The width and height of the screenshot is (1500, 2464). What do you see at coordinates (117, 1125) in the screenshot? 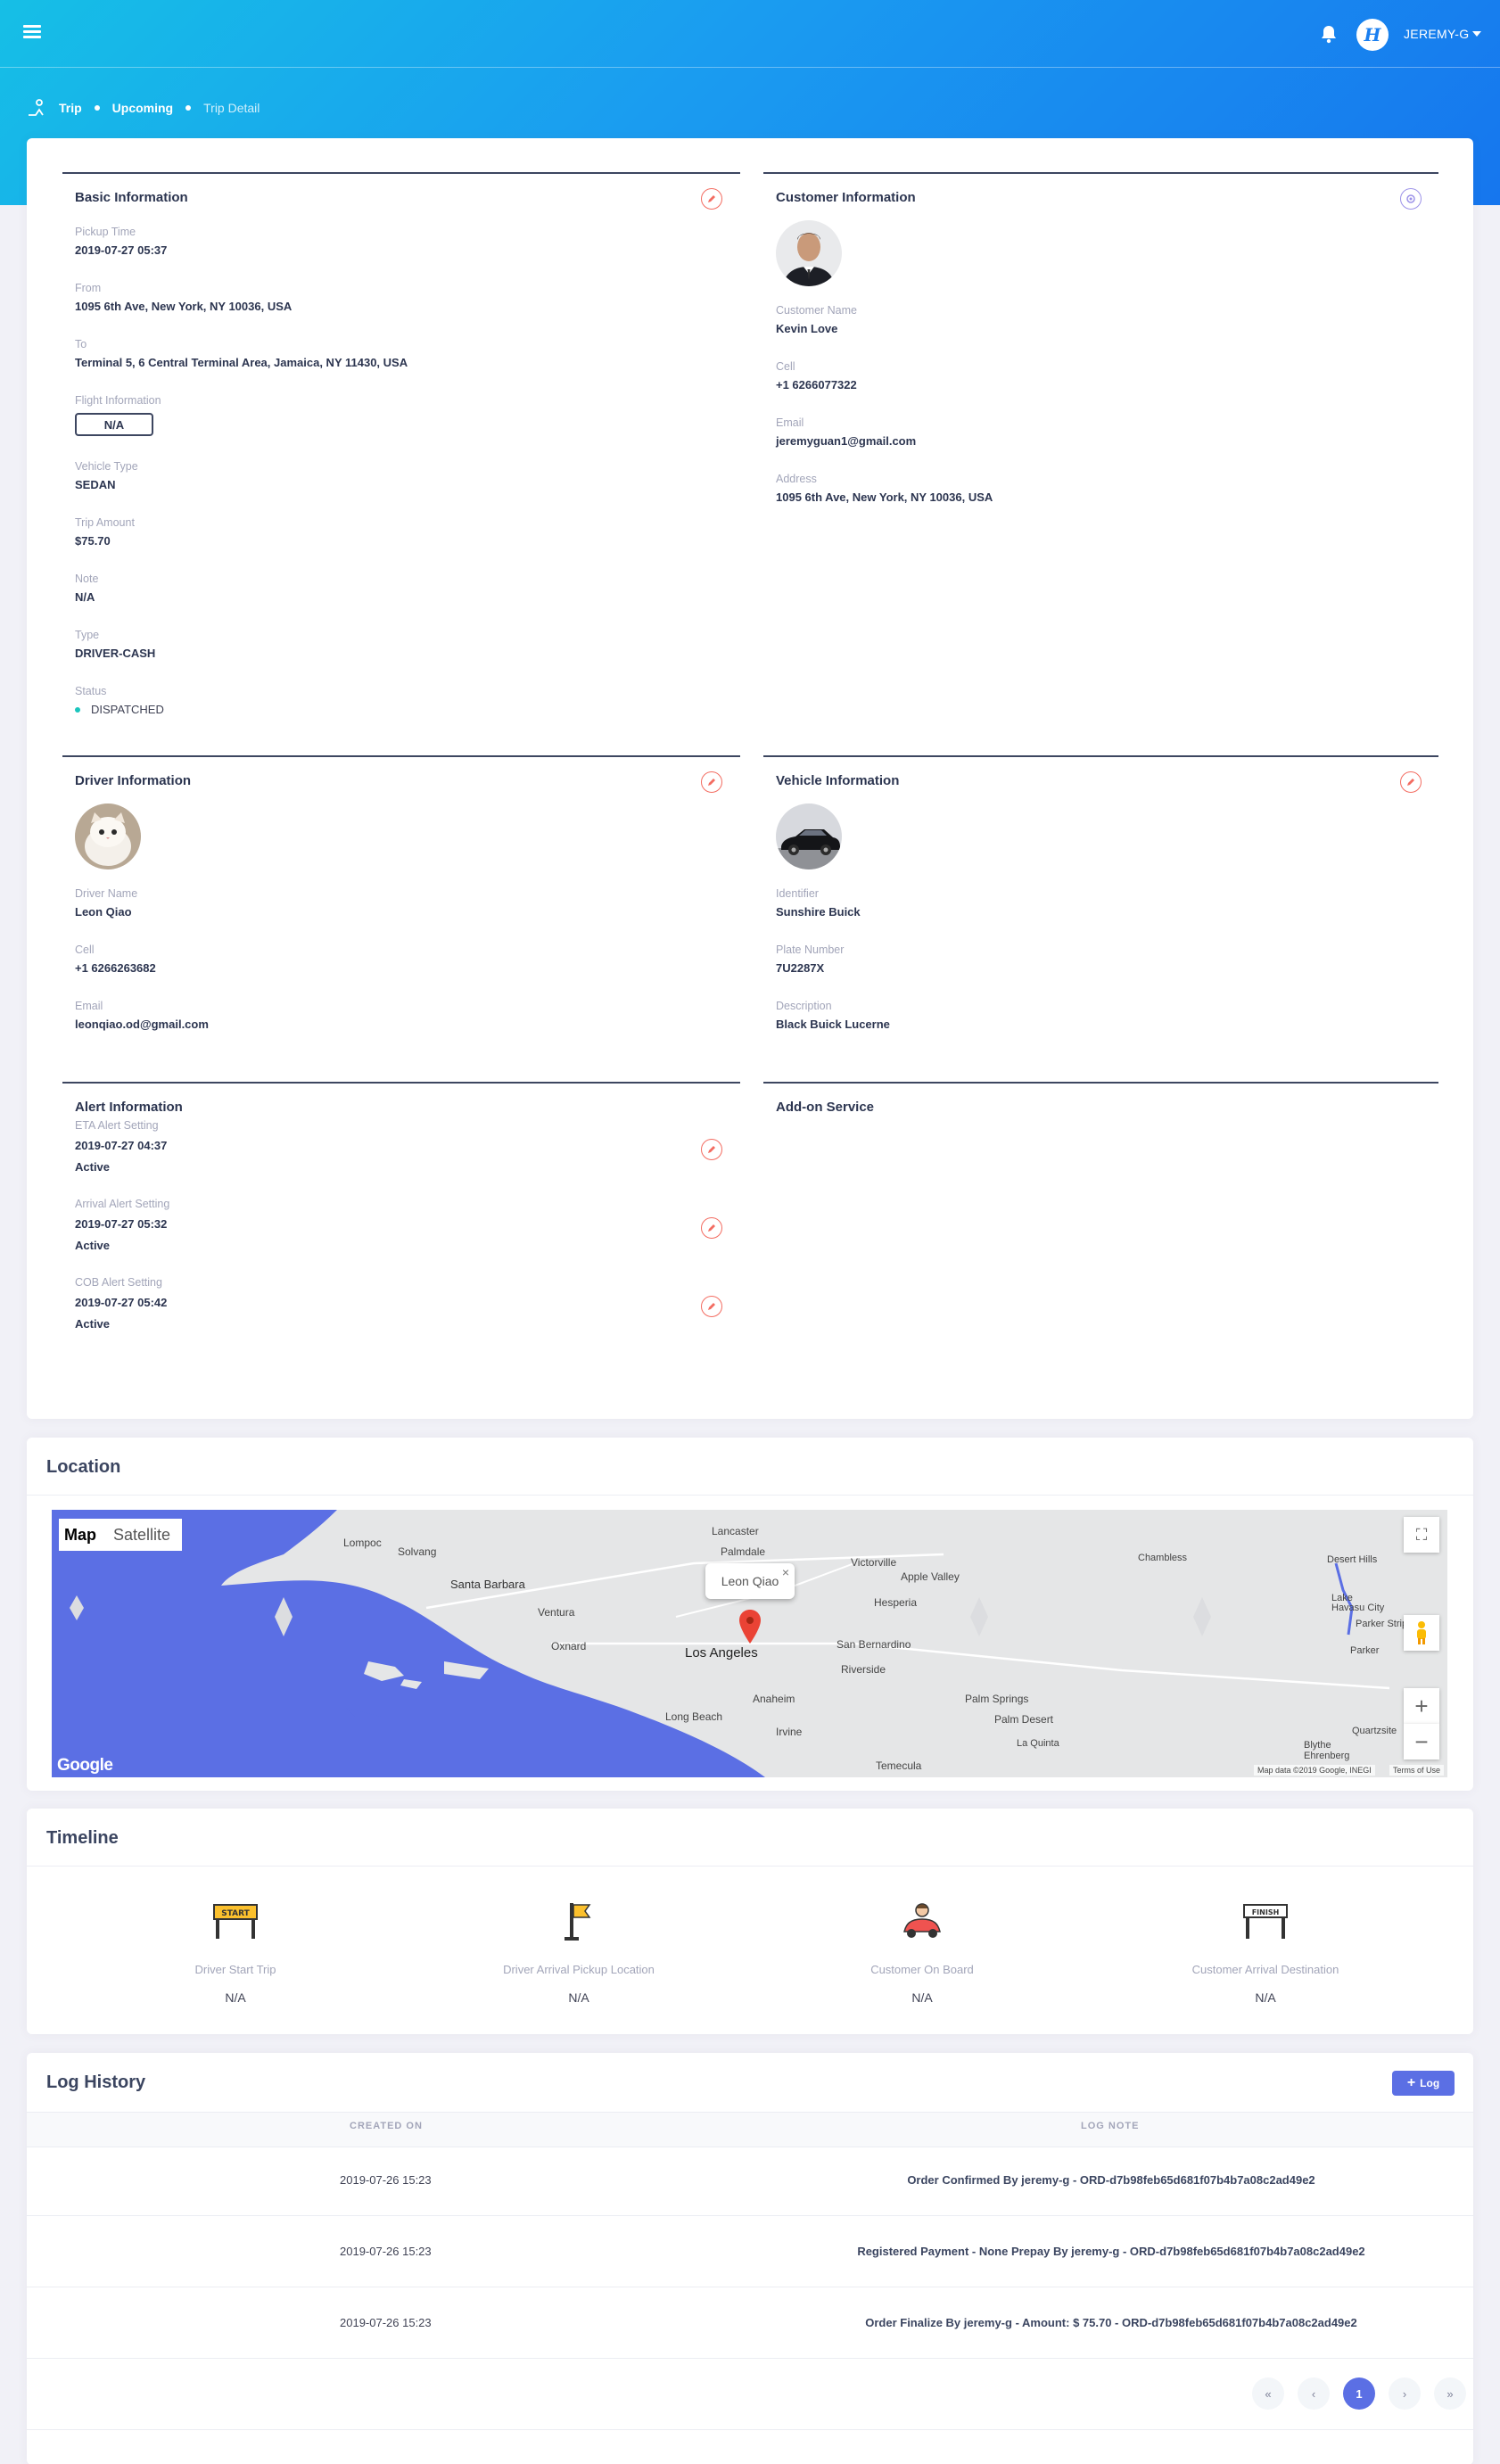
I see `eta-alert-label: ETA Alert Setting` at bounding box center [117, 1125].